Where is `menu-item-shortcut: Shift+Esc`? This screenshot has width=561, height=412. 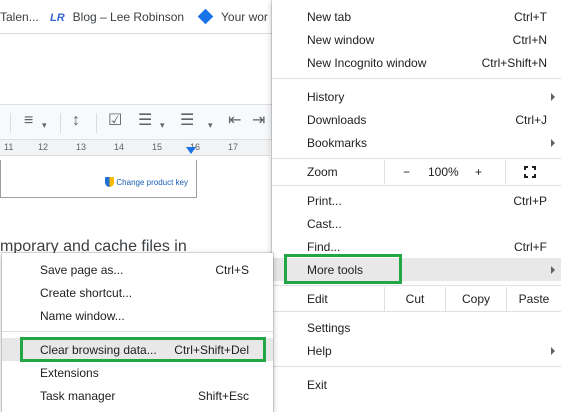 menu-item-shortcut: Shift+Esc is located at coordinates (223, 395).